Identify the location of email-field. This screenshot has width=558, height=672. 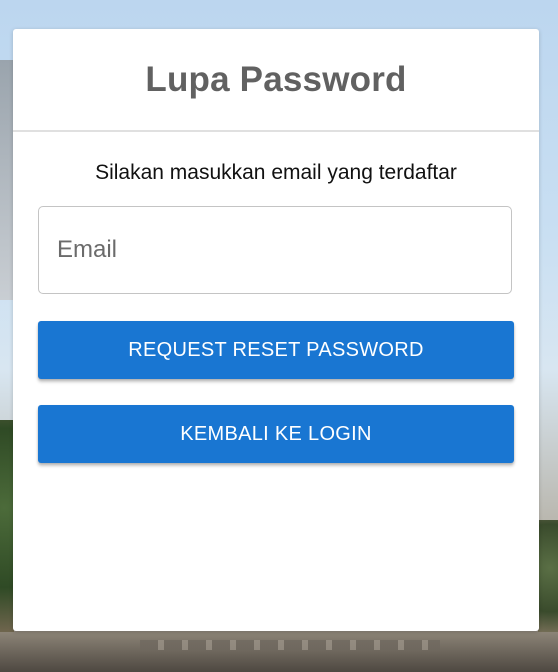
(275, 250).